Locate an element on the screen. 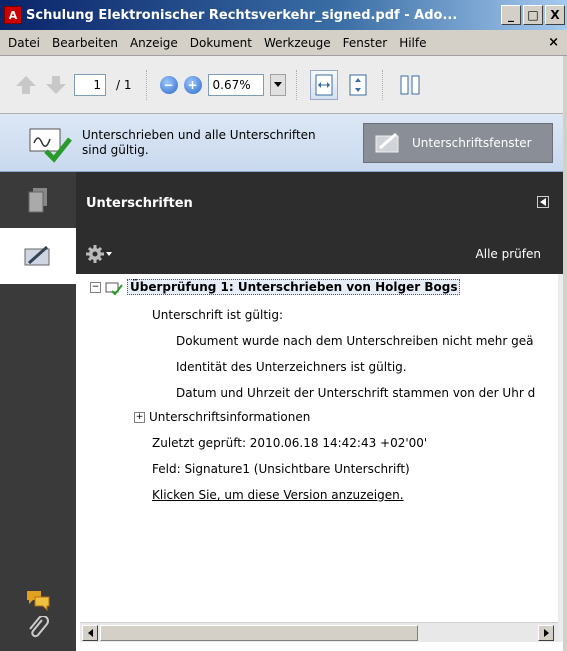 The height and width of the screenshot is (651, 567). window-controls: _ □ X is located at coordinates (533, 15).